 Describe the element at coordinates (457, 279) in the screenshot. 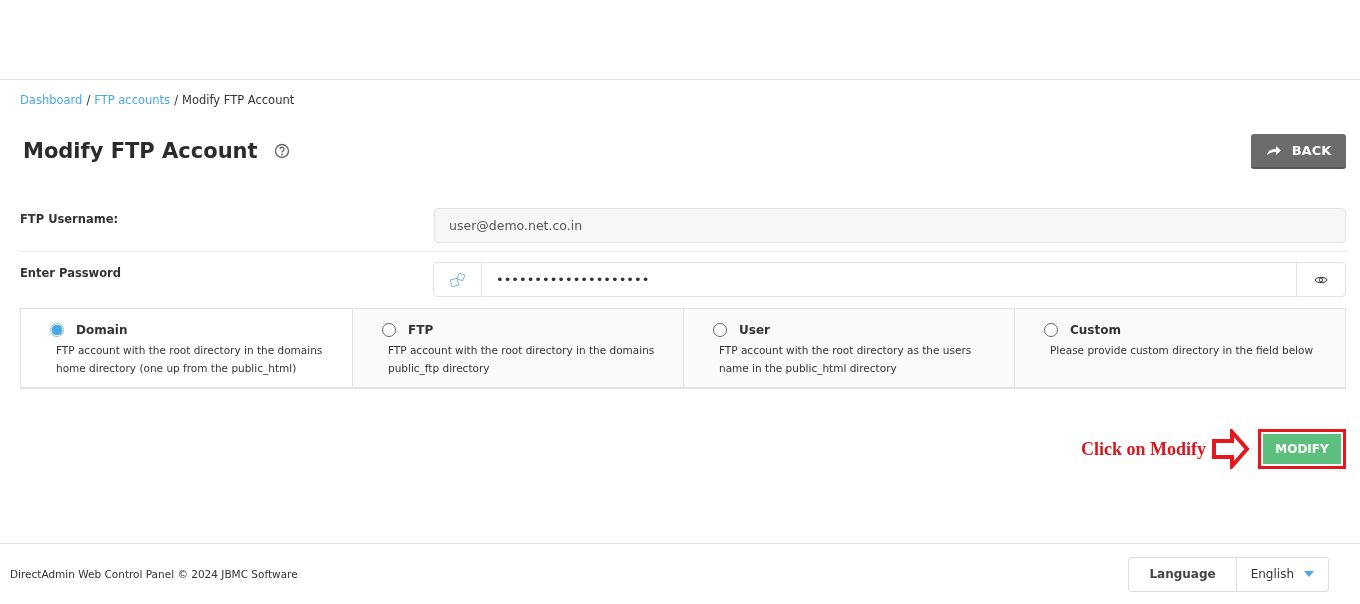

I see `dice-icon` at that location.